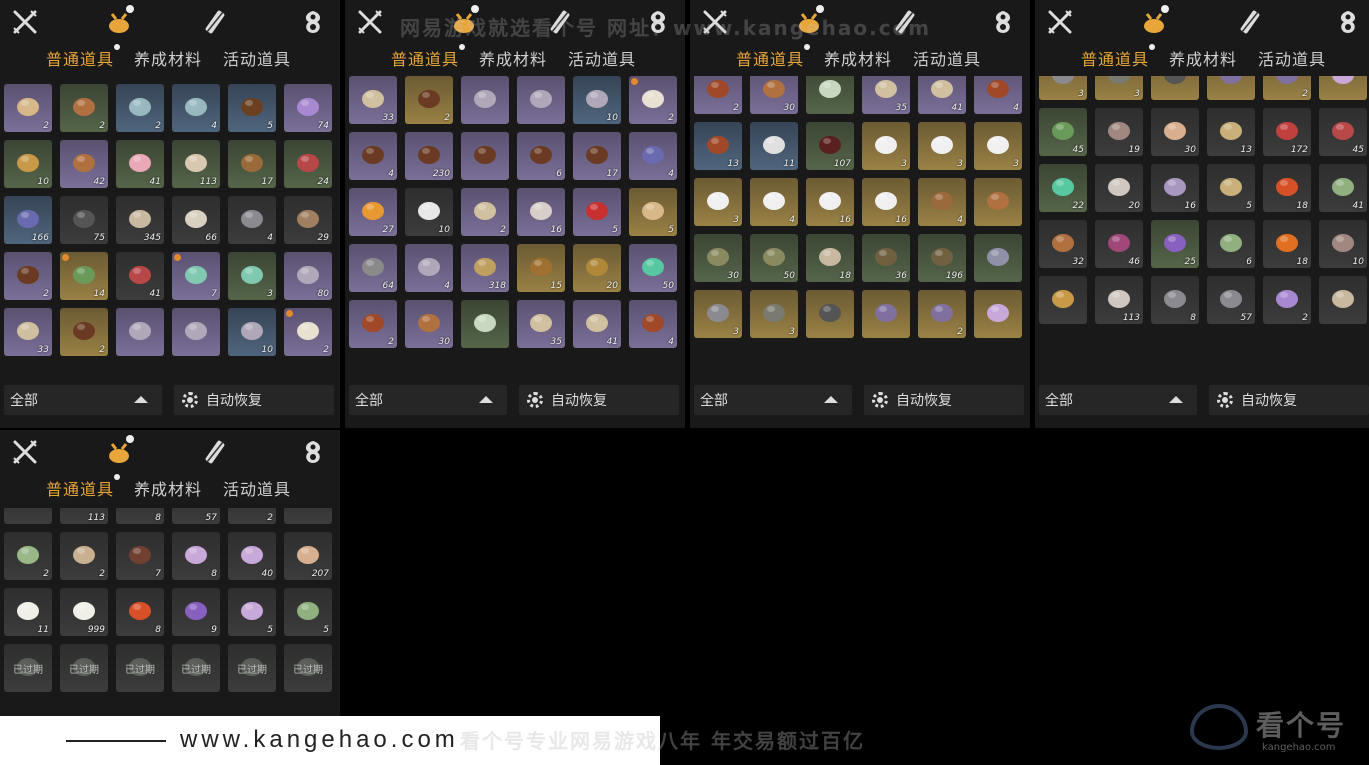  What do you see at coordinates (196, 516) in the screenshot?
I see `item-slot: 57` at bounding box center [196, 516].